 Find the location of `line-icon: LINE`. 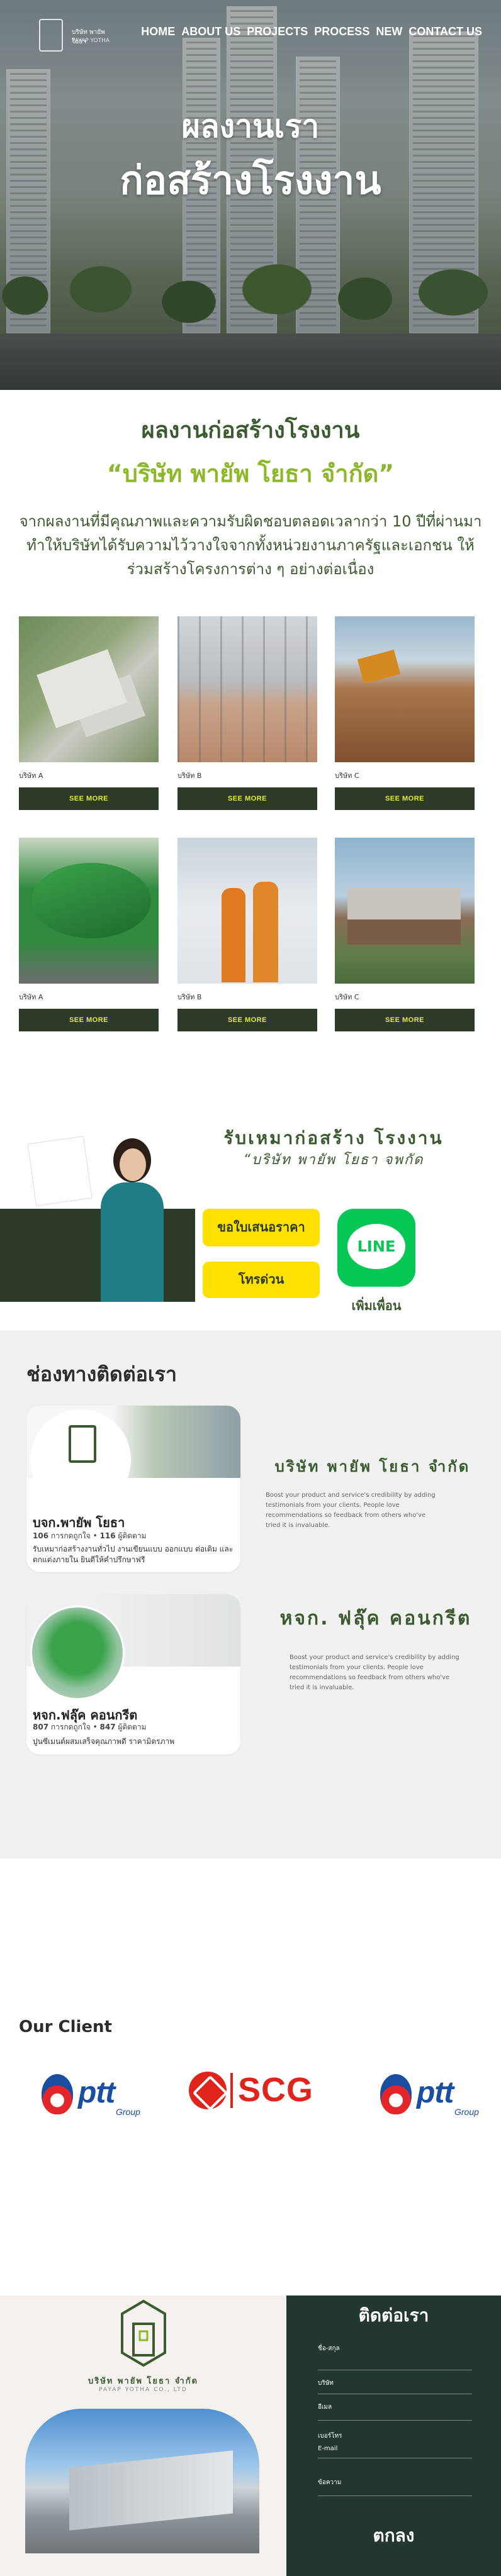

line-icon: LINE is located at coordinates (376, 1248).